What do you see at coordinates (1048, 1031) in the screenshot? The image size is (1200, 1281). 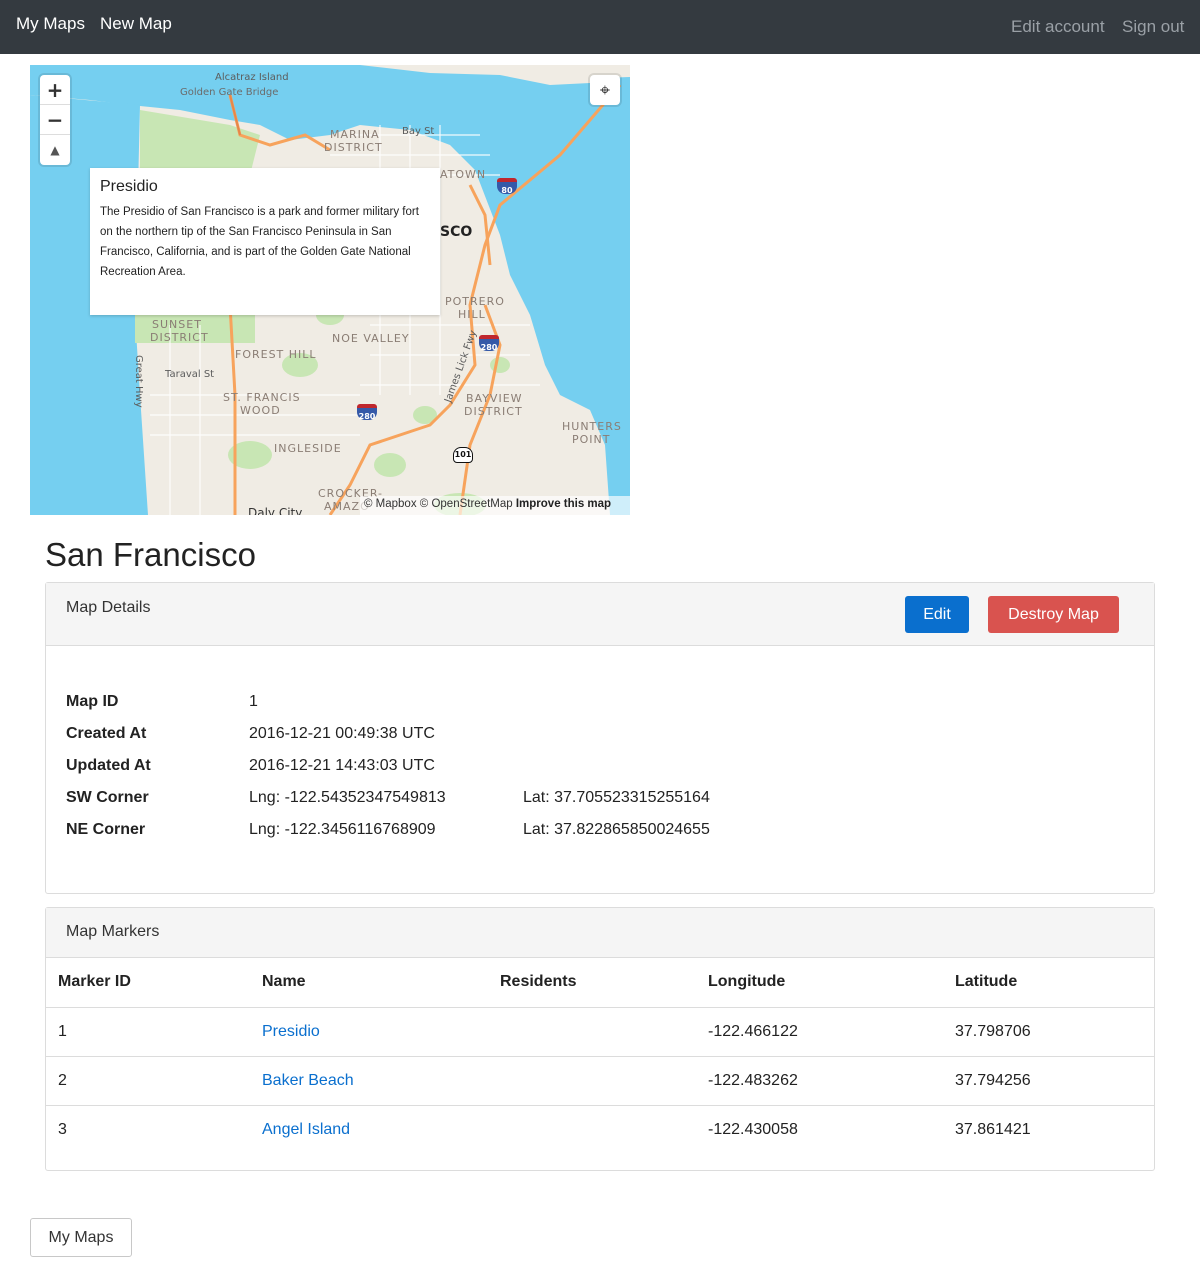 I see `marker-latitude-cell: 37.798706` at bounding box center [1048, 1031].